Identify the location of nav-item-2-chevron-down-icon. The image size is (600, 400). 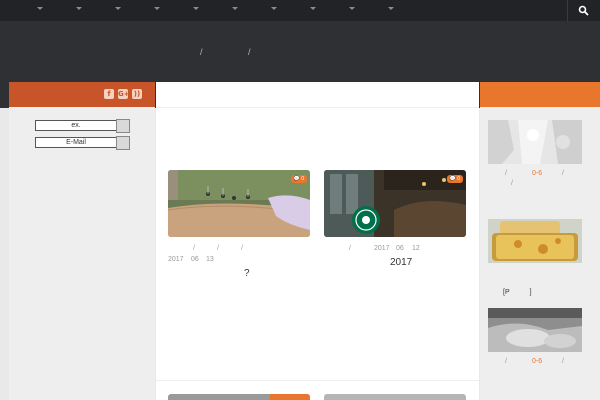
(79, 8).